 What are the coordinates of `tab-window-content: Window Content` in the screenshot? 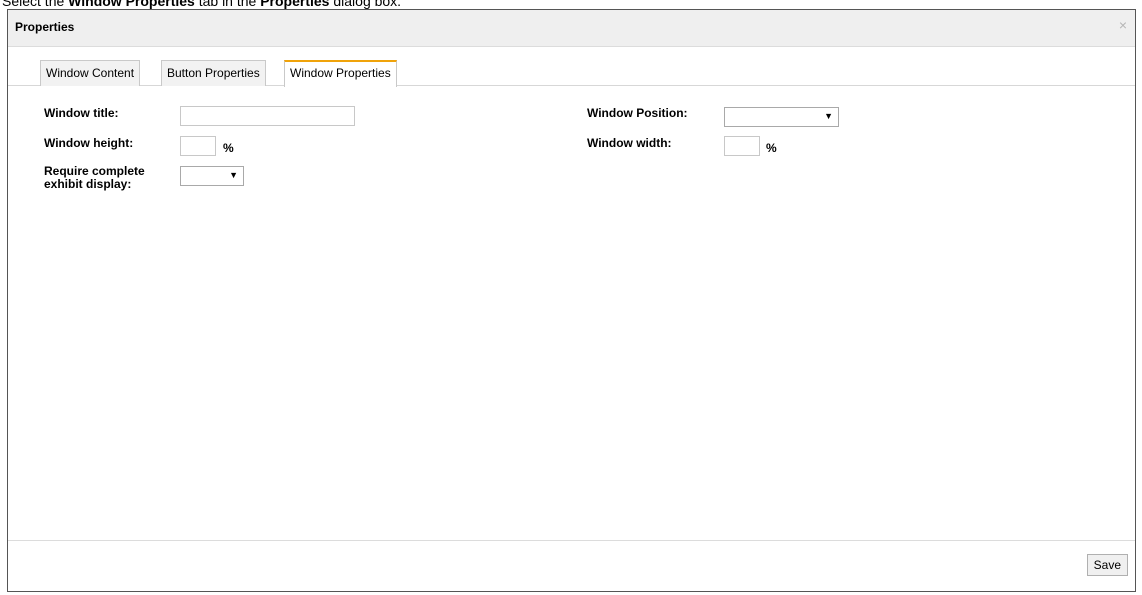 It's located at (90, 73).